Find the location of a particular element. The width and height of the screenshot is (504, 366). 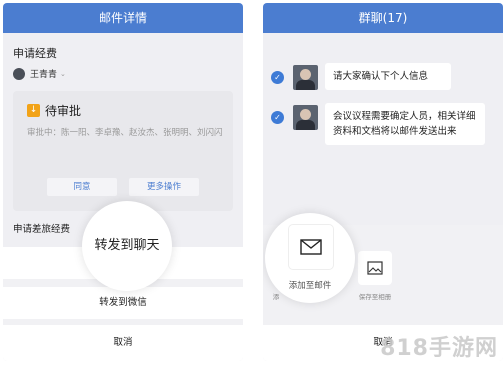

download-icon: ↓ is located at coordinates (33, 110).